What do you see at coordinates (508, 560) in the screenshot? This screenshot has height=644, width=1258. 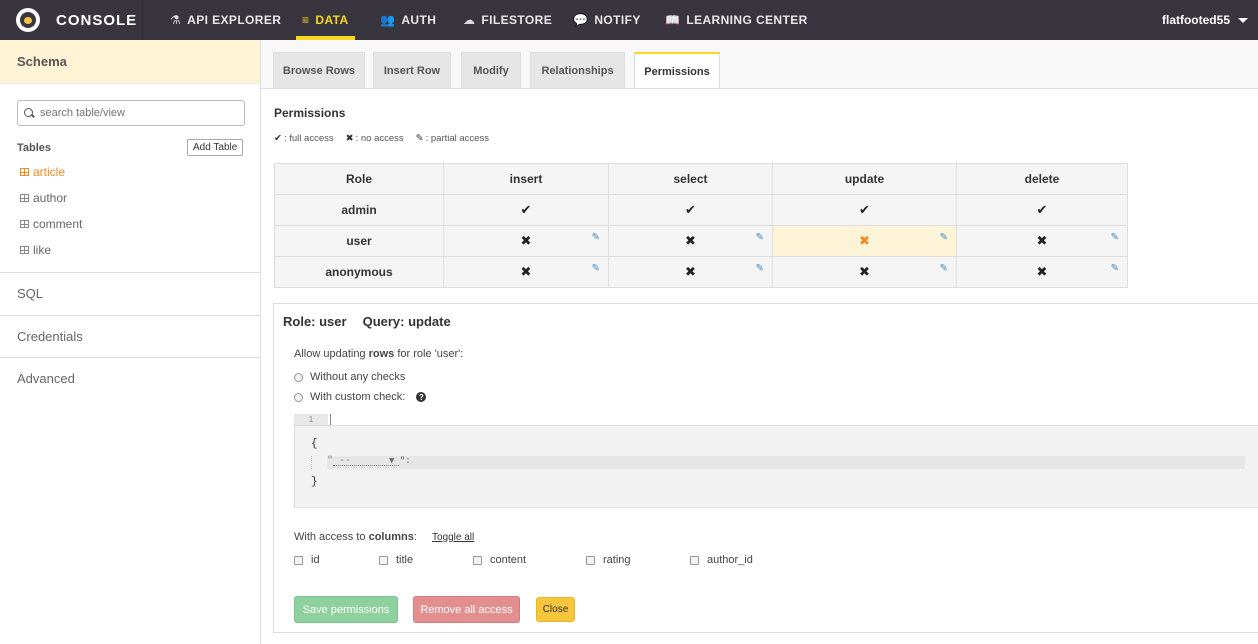 I see `checkbox-label: content` at bounding box center [508, 560].